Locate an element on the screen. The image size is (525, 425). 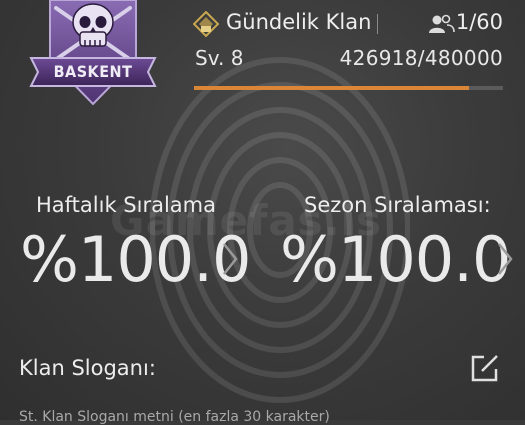
season-ranking-value: %100.0 is located at coordinates (395, 259).